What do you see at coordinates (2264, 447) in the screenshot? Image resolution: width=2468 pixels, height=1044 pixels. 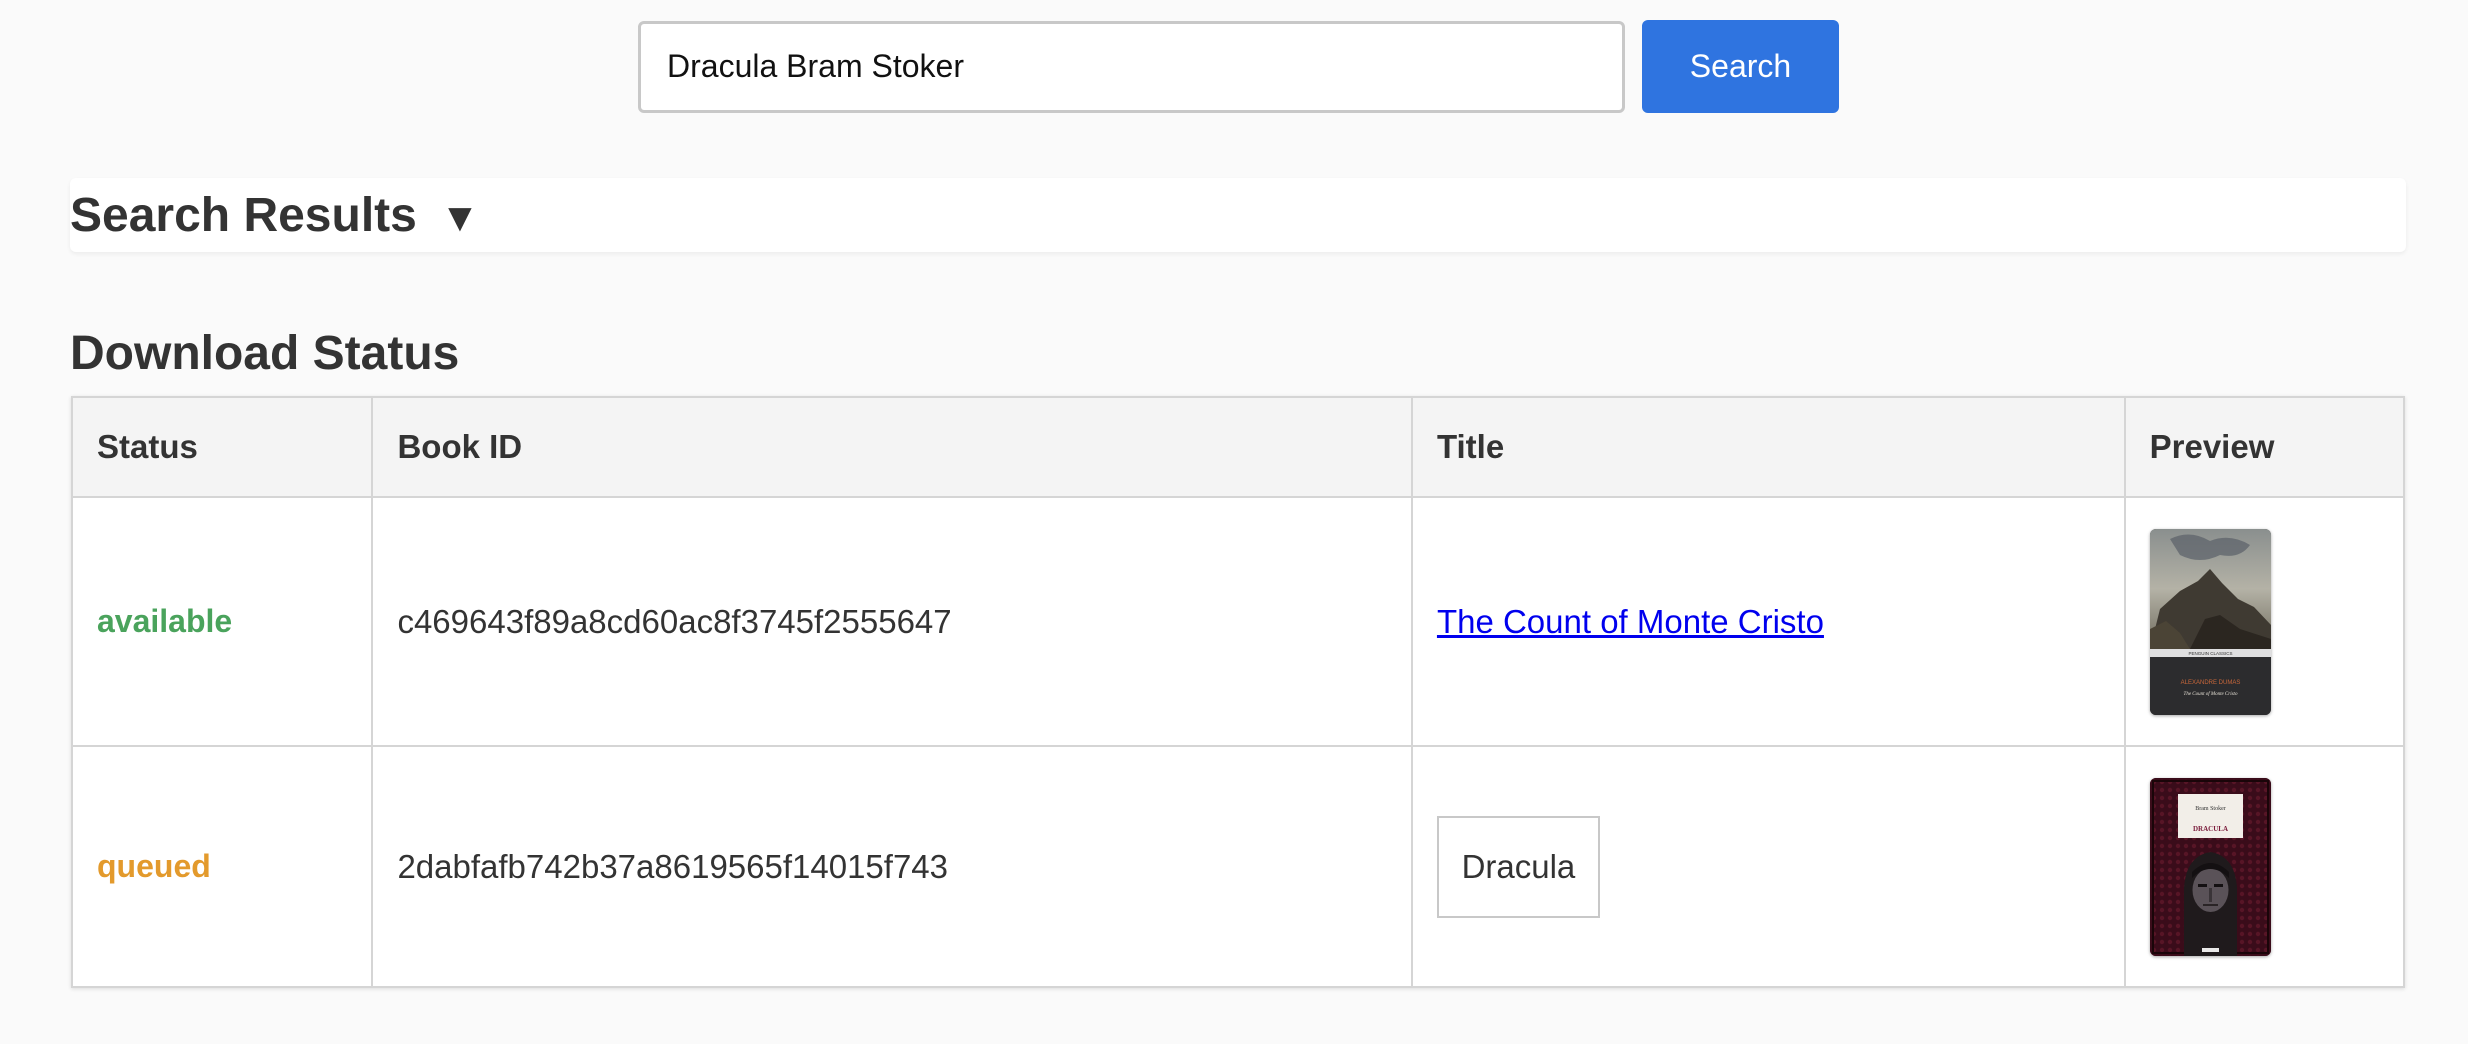 I see `column-header-preview: Preview` at bounding box center [2264, 447].